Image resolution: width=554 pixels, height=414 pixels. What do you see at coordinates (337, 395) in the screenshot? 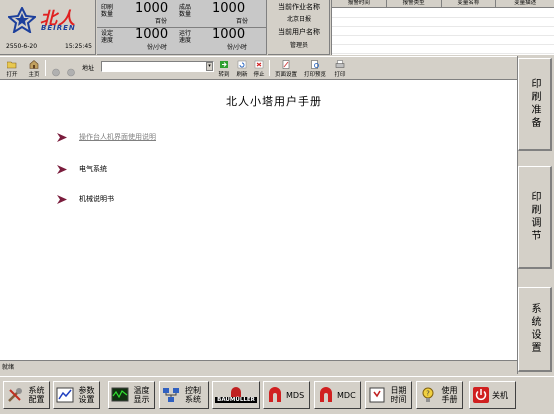
I see `mdc-button: MDC` at bounding box center [337, 395].